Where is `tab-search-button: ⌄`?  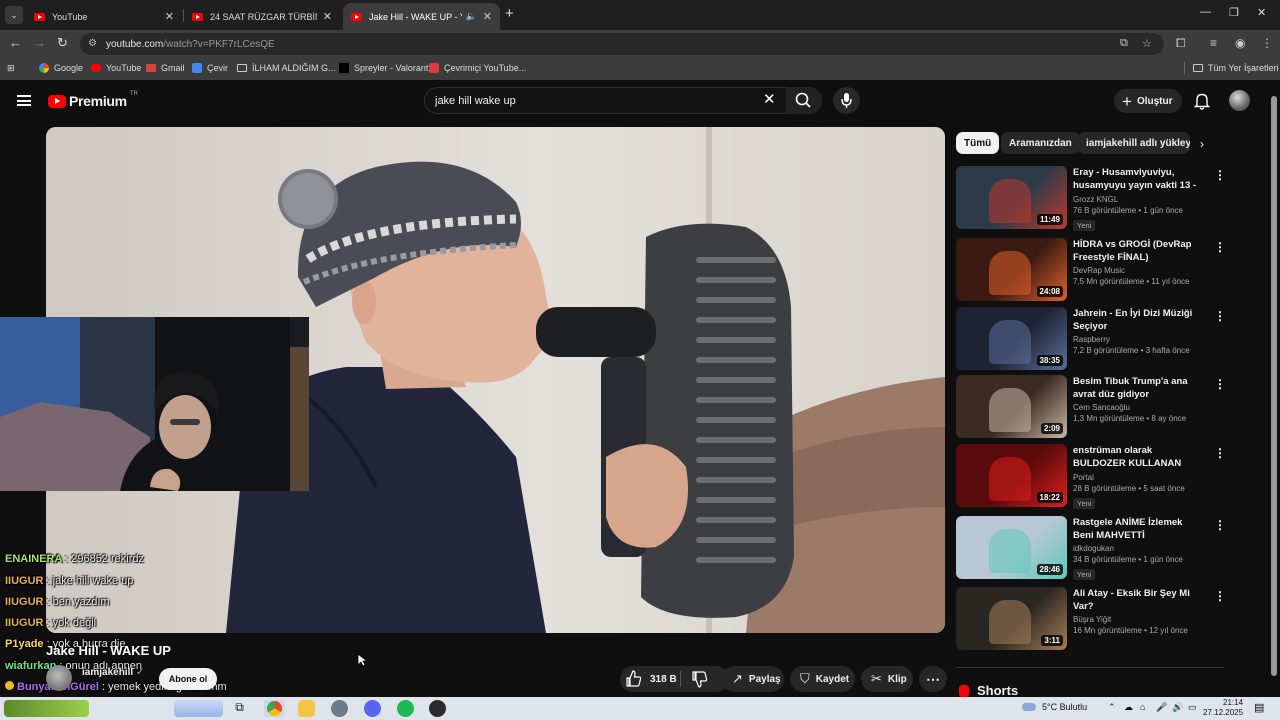
tab-search-button: ⌄ is located at coordinates (14, 15).